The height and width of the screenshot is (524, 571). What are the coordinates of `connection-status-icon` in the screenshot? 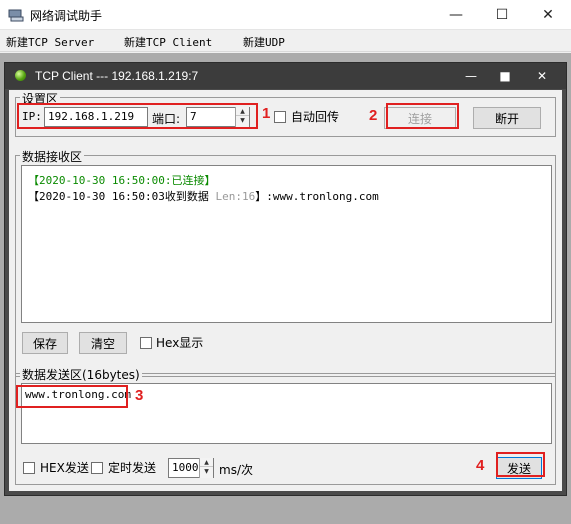 It's located at (20, 75).